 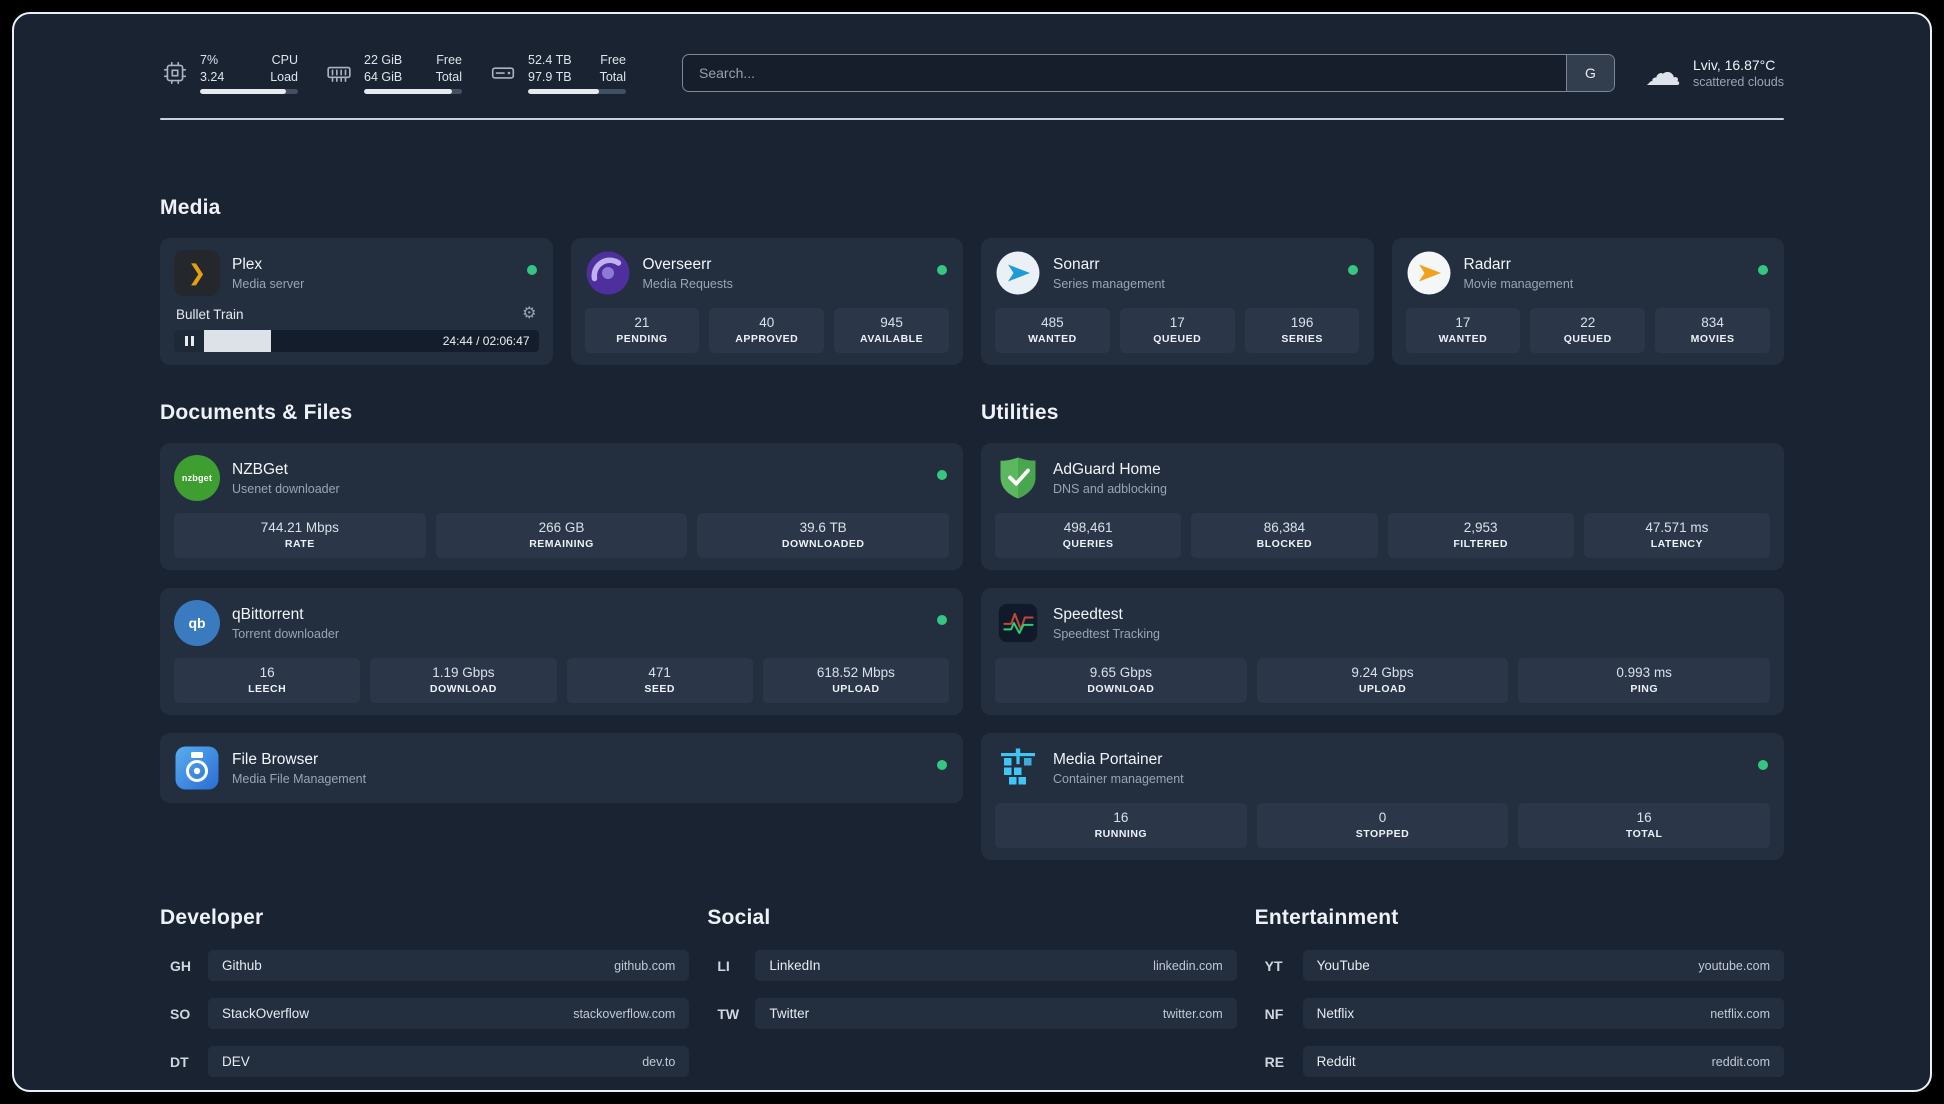 I want to click on bookmark-name: Github, so click(x=242, y=965).